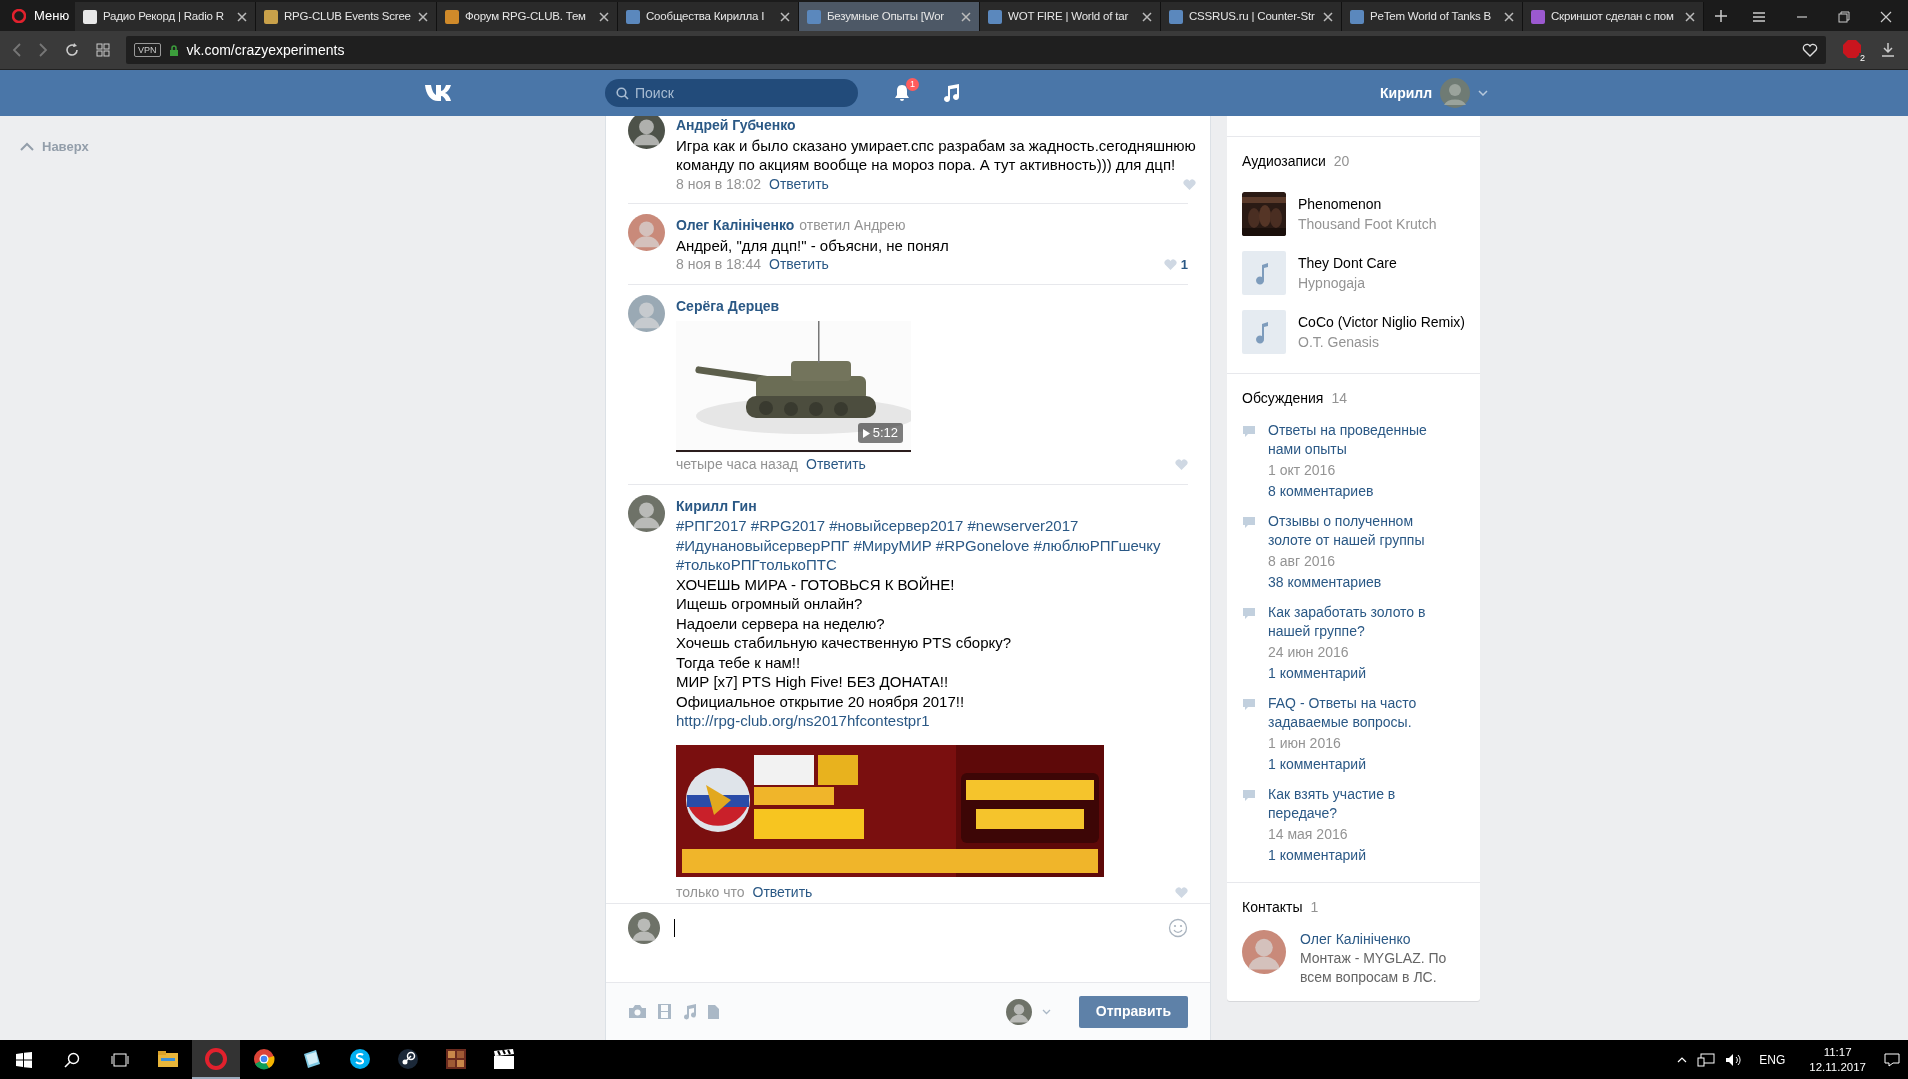 Image resolution: width=1908 pixels, height=1079 pixels. What do you see at coordinates (844, 643) in the screenshot?
I see `comment-text: Хочешь стабильную качественную PTS сборку?` at bounding box center [844, 643].